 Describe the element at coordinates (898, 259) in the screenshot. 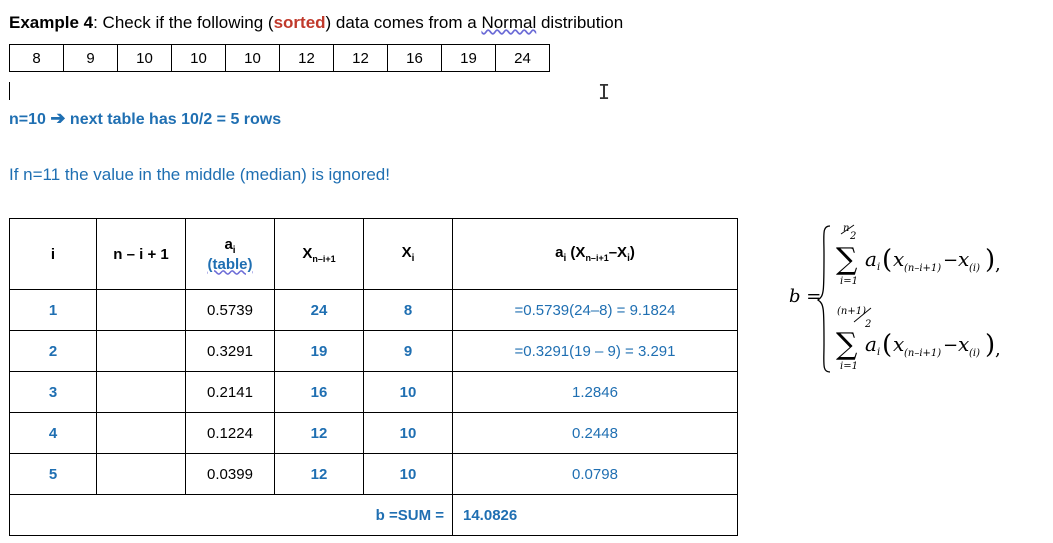

I see `formula-x-1: x` at that location.